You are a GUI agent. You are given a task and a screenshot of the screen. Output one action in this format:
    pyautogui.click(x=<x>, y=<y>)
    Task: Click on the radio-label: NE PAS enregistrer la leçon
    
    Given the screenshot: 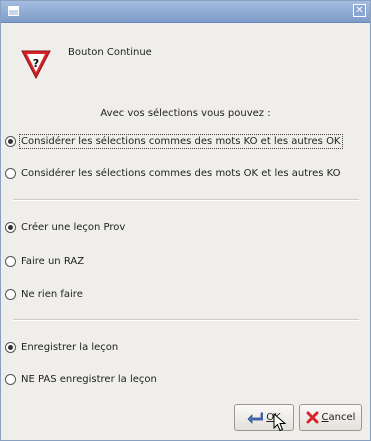 What is the action you would take?
    pyautogui.click(x=89, y=379)
    